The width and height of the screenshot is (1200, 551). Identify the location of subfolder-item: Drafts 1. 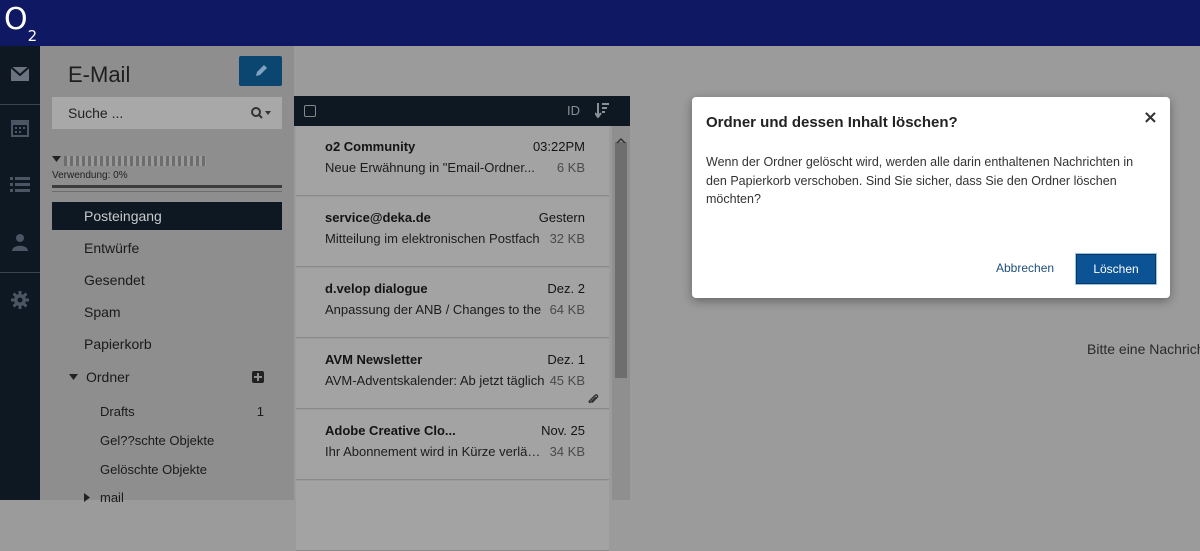
(167, 412).